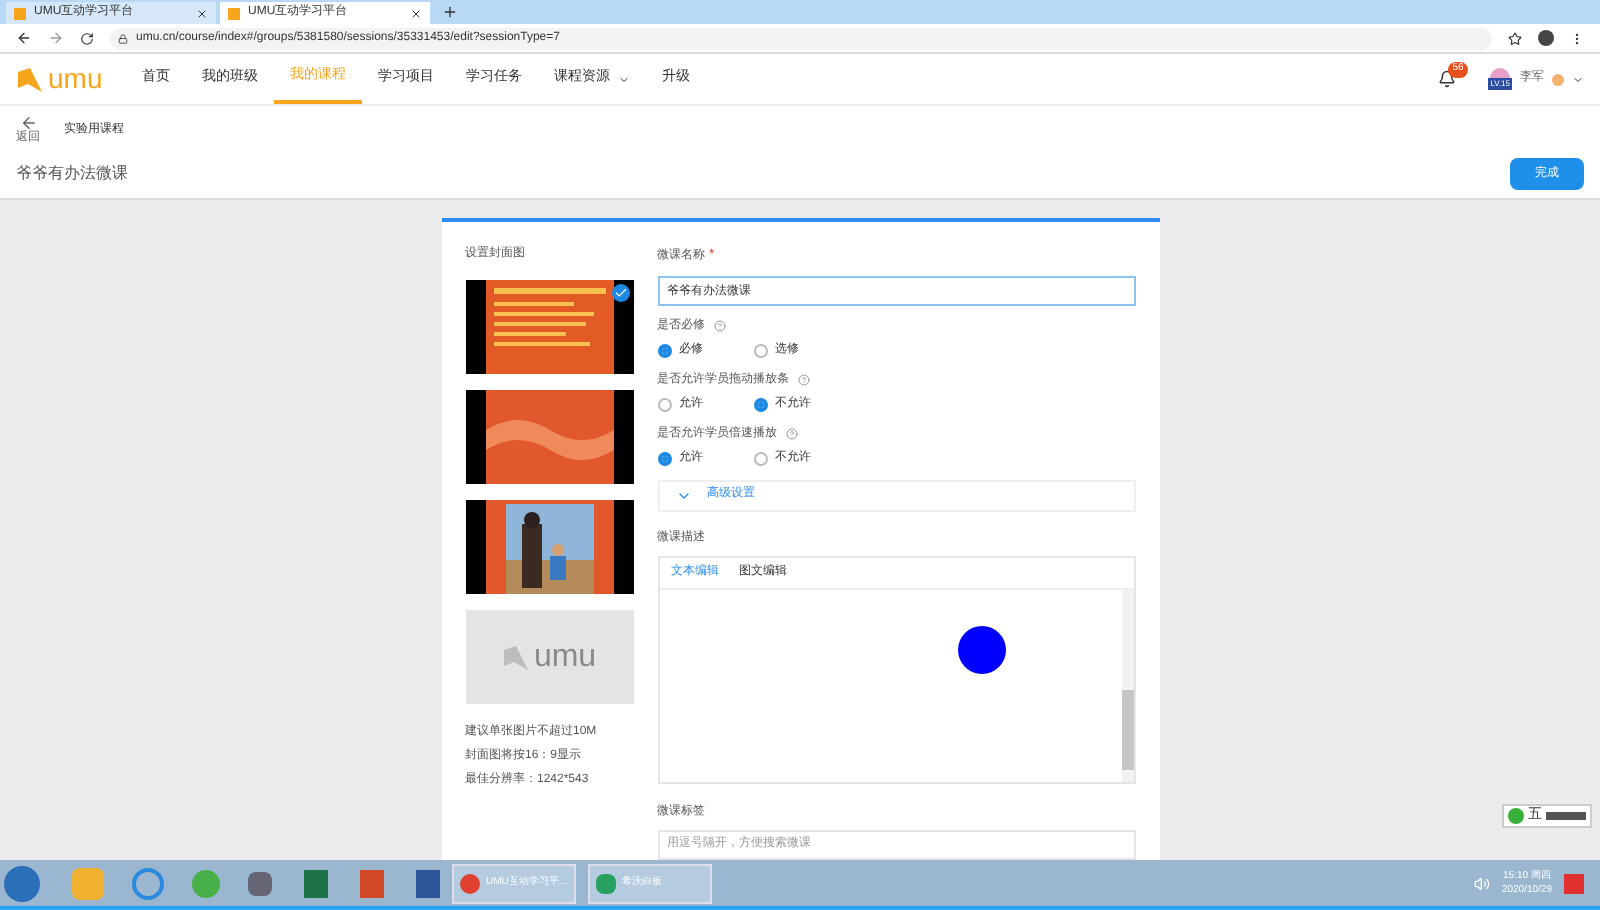  I want to click on bookmark-icon, so click(1515, 38).